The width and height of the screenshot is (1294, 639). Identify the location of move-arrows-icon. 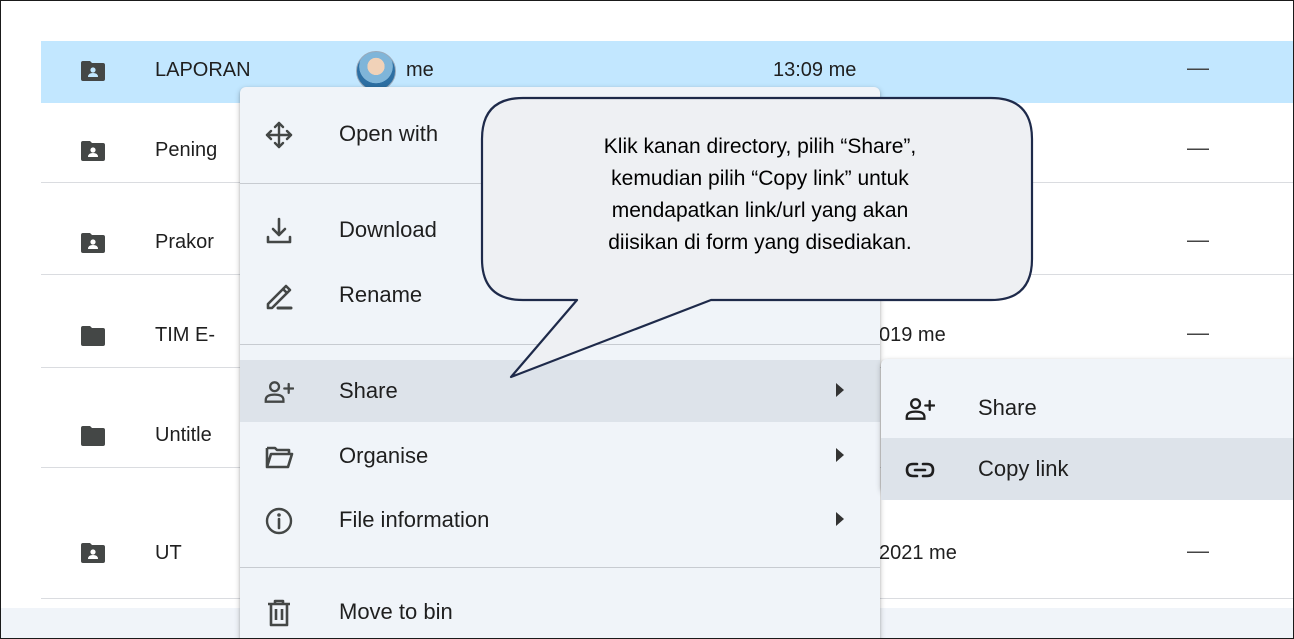
(279, 135).